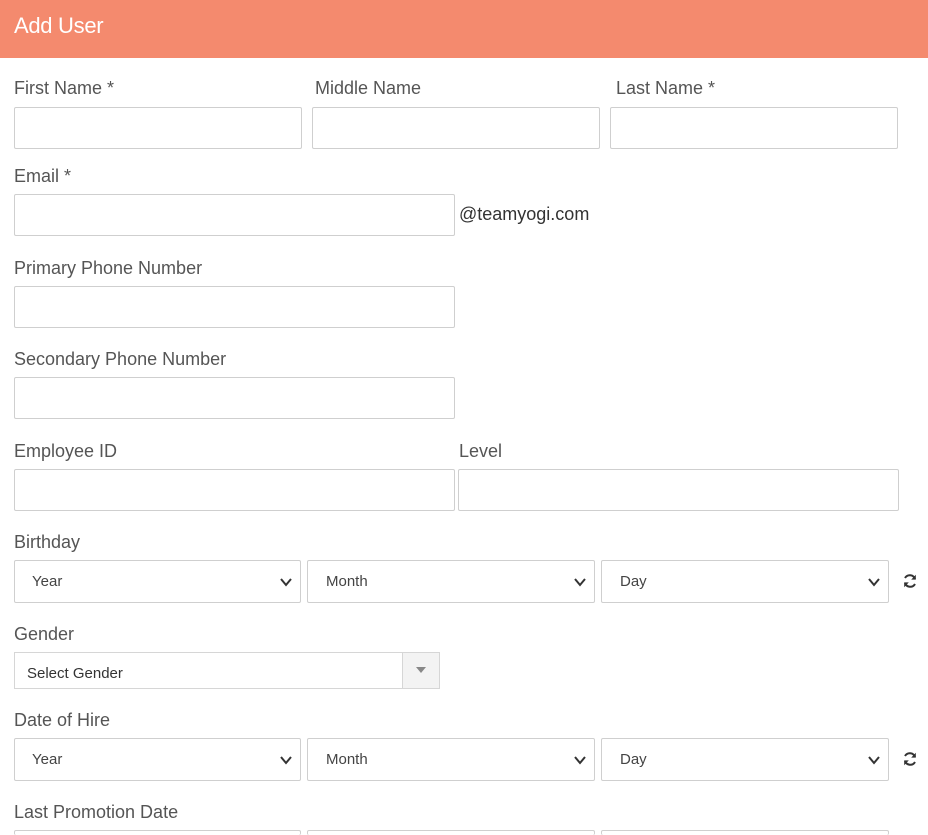  Describe the element at coordinates (96, 812) in the screenshot. I see `last-promotion-label: Last Promotion Date` at that location.